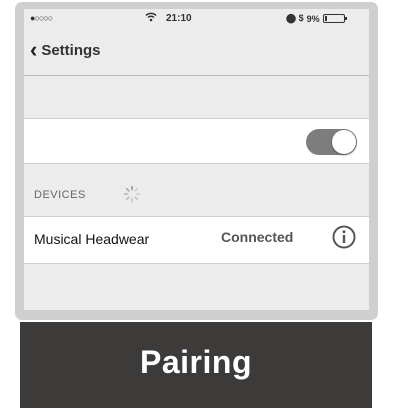 This screenshot has width=393, height=412. I want to click on battery-icon, so click(334, 18).